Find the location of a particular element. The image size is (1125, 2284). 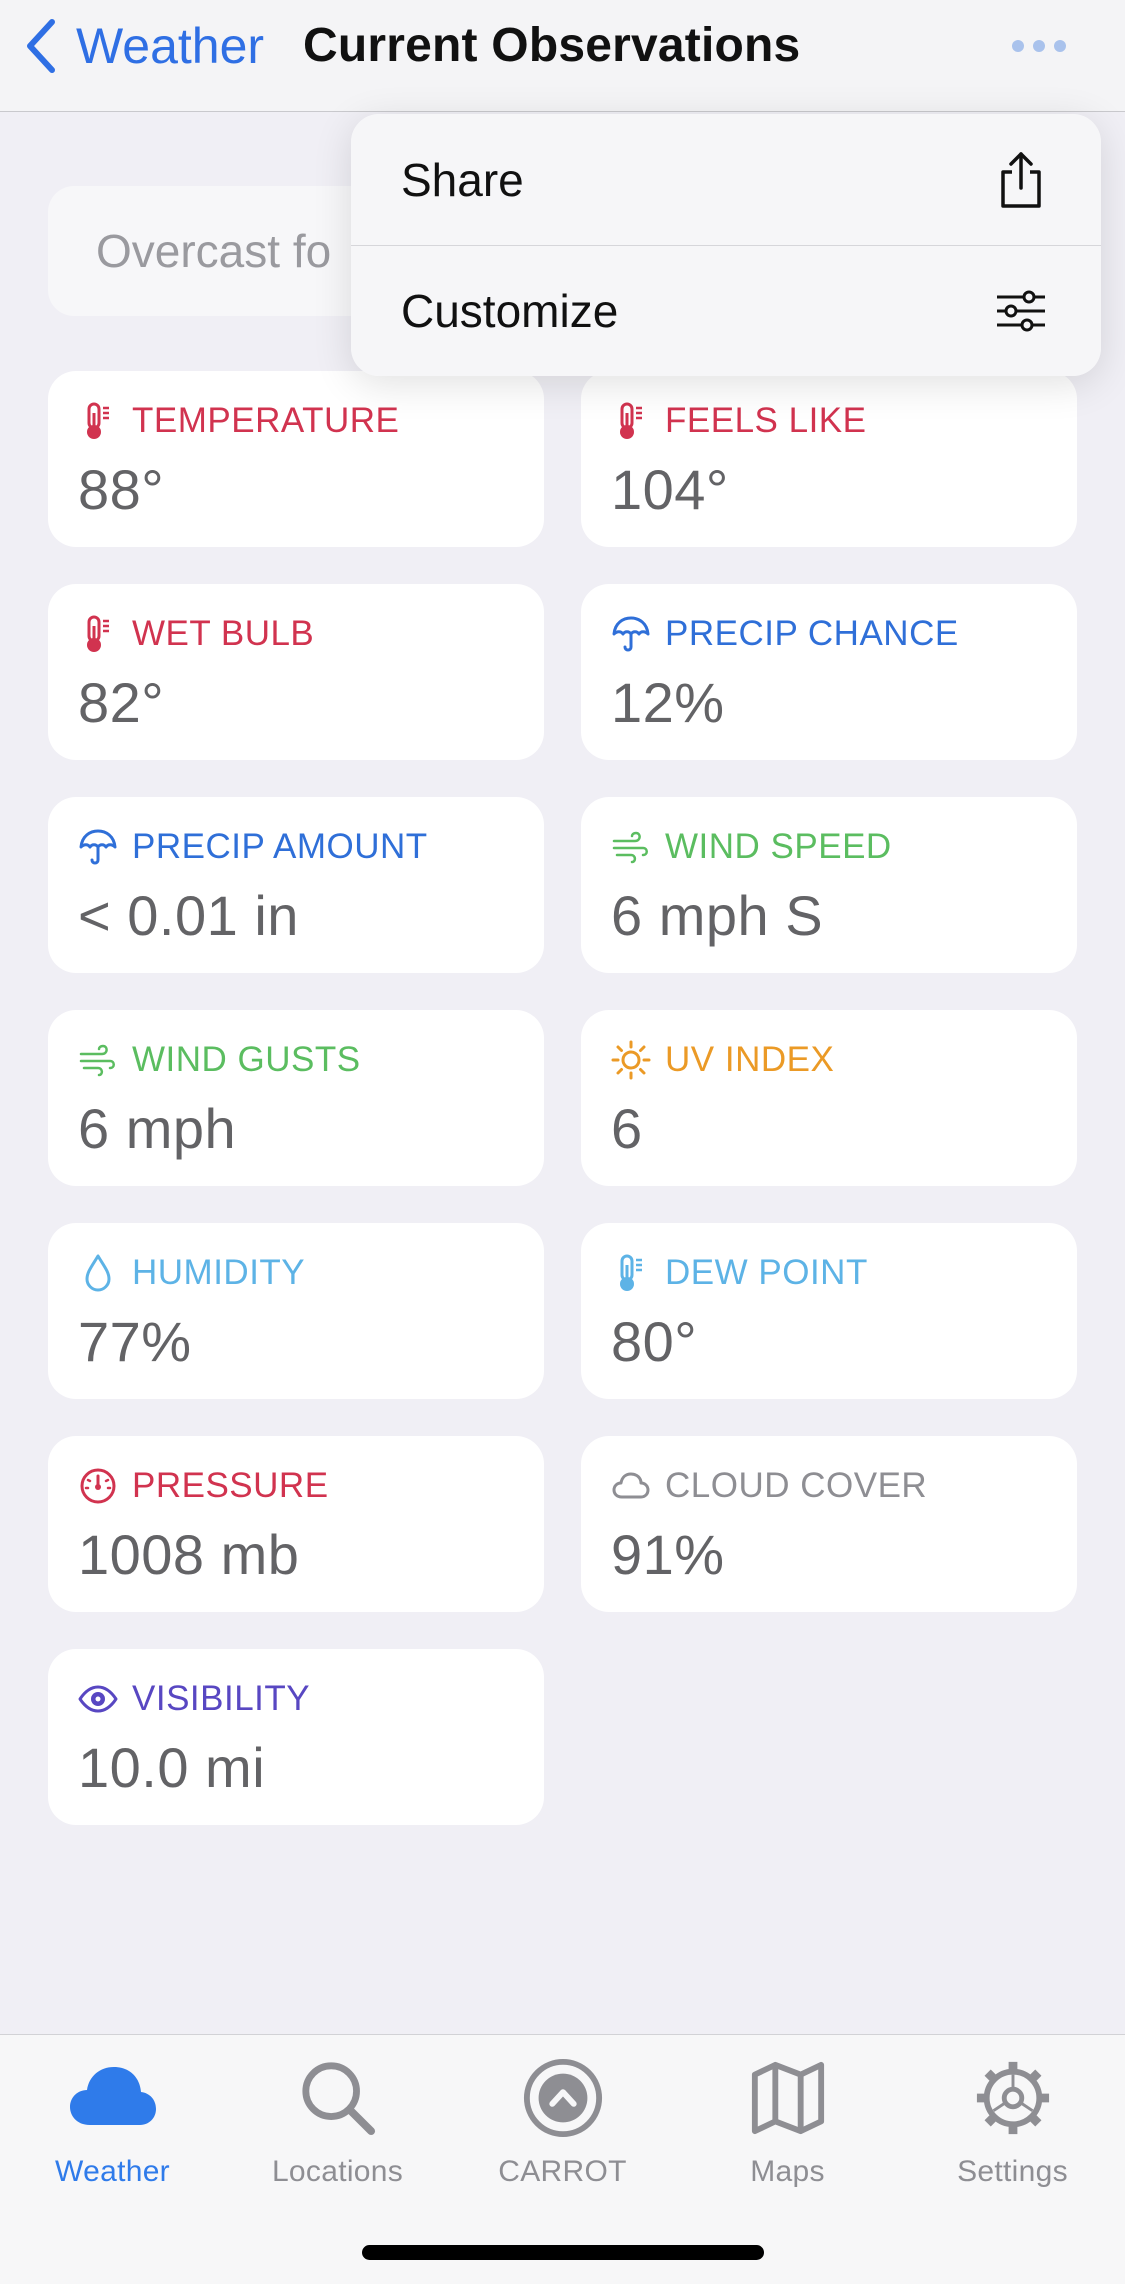

observation-card-precip-chance: PRECIP CHANCE 12% is located at coordinates (829, 672).